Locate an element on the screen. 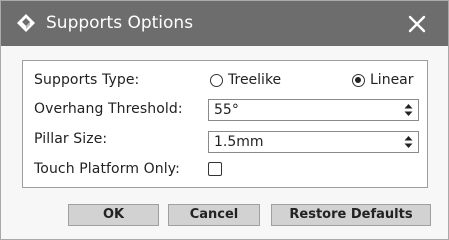 The width and height of the screenshot is (449, 240). pillar-size-value: 1.5mm is located at coordinates (239, 142).